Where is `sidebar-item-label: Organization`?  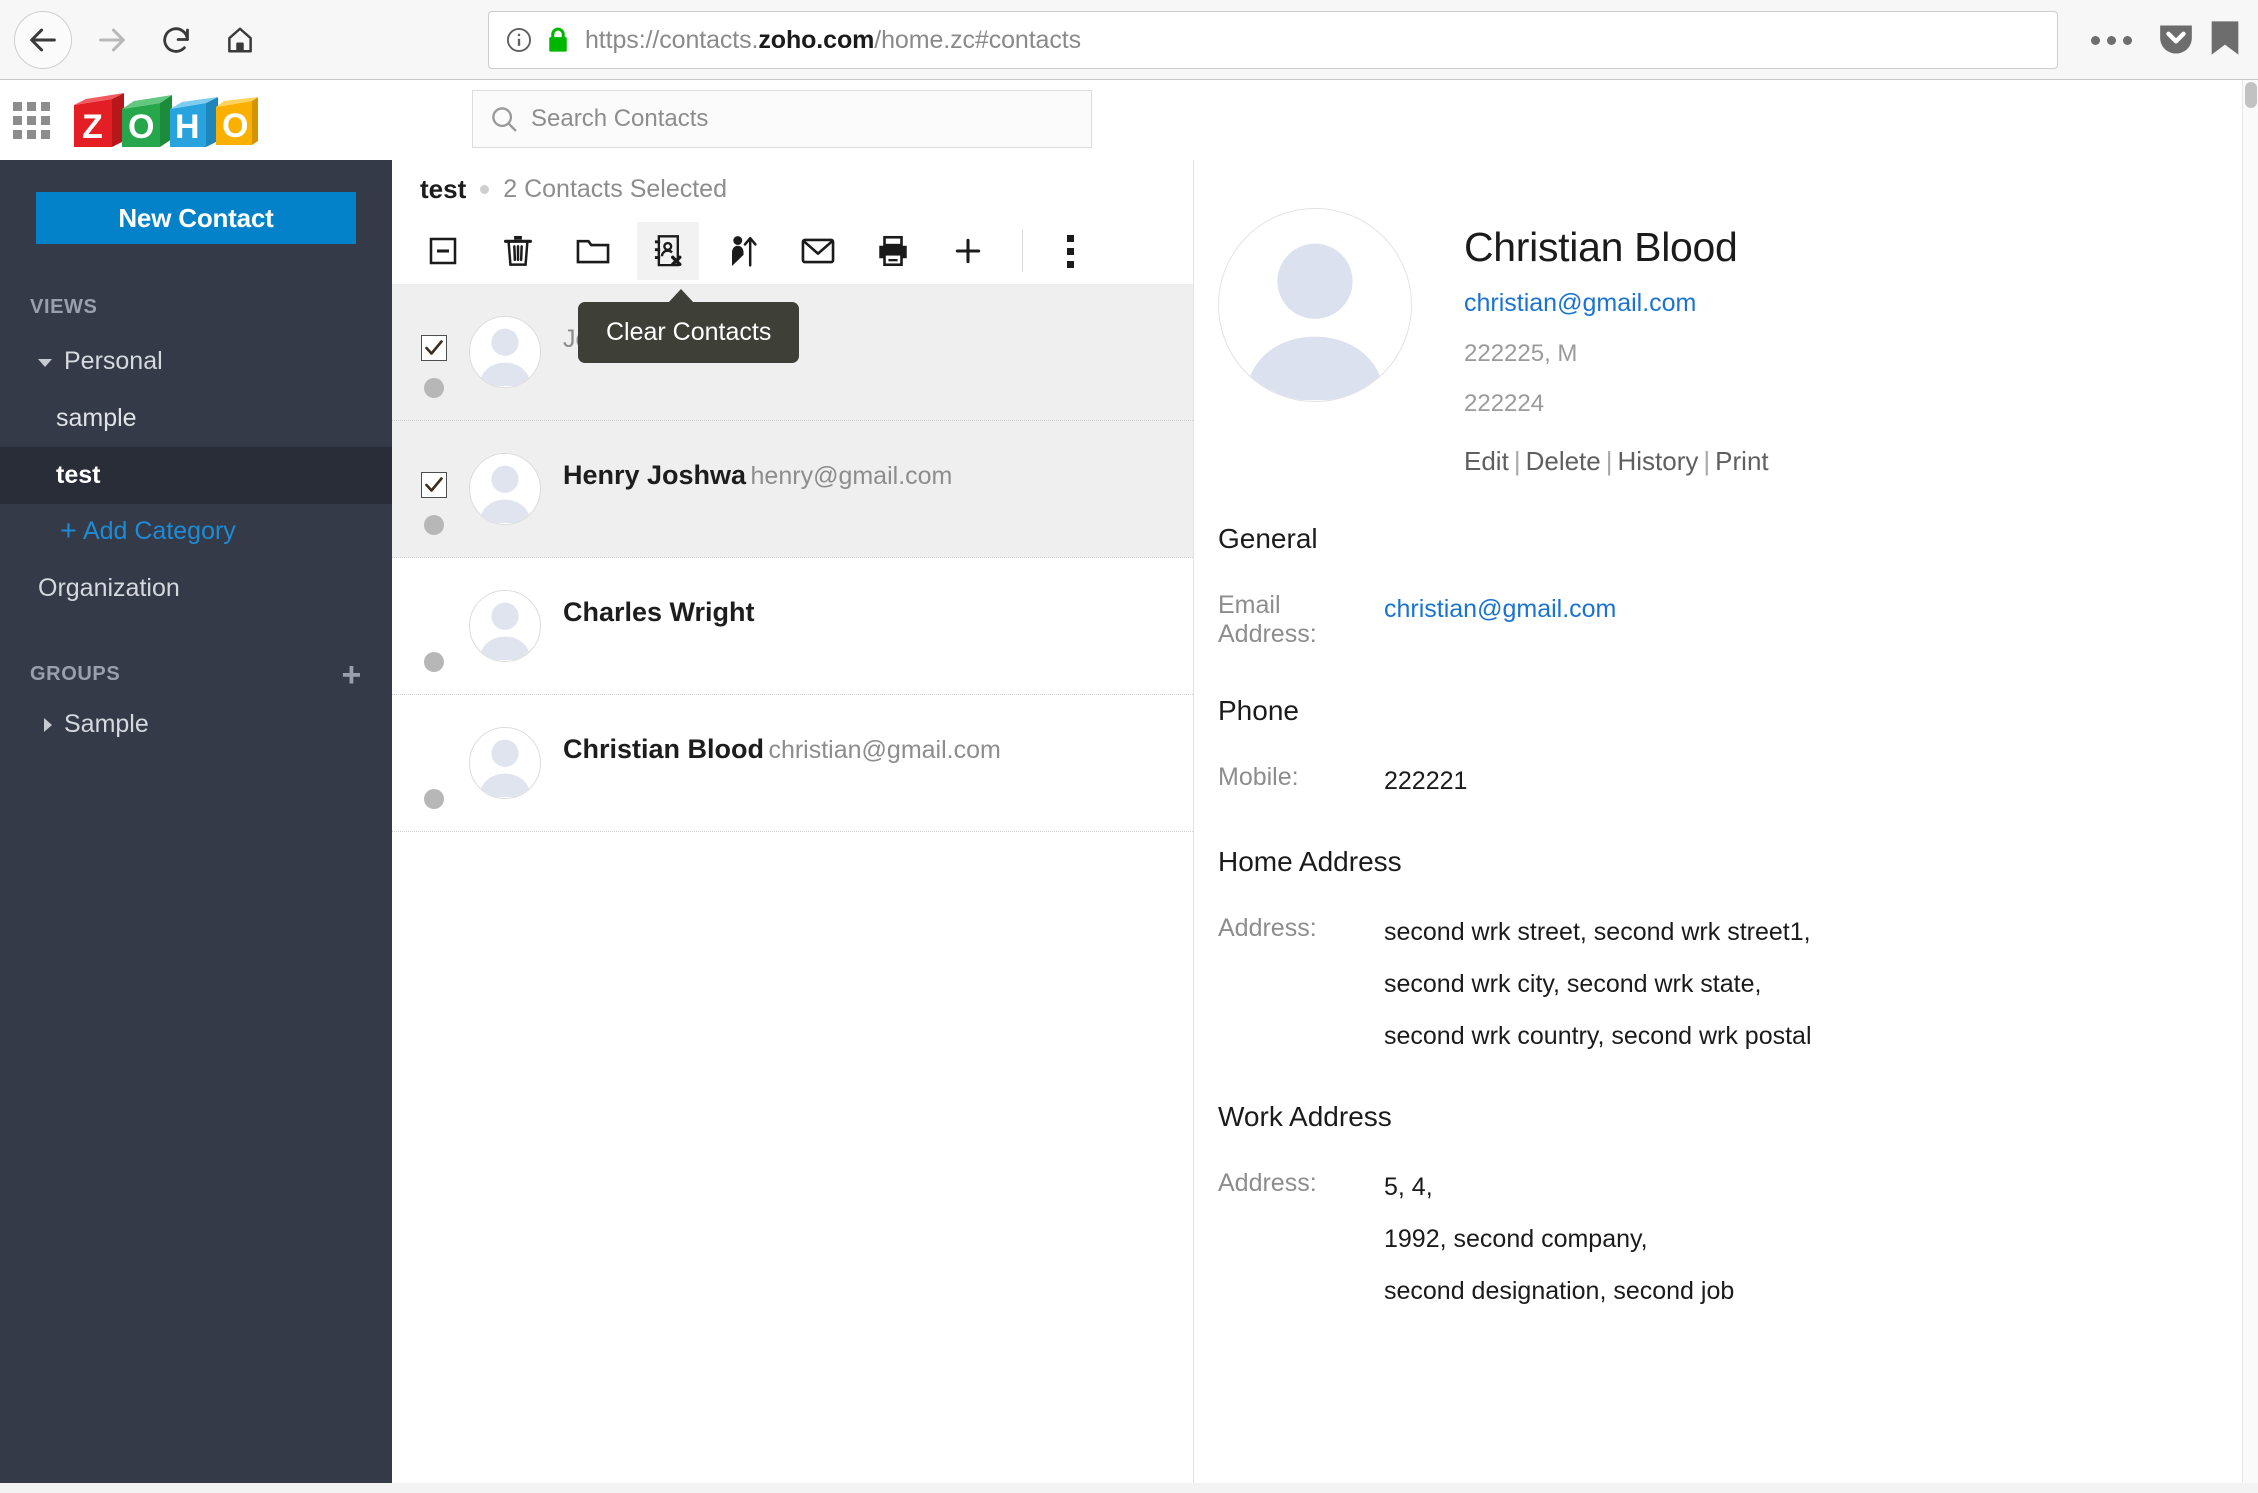
sidebar-item-label: Organization is located at coordinates (109, 588).